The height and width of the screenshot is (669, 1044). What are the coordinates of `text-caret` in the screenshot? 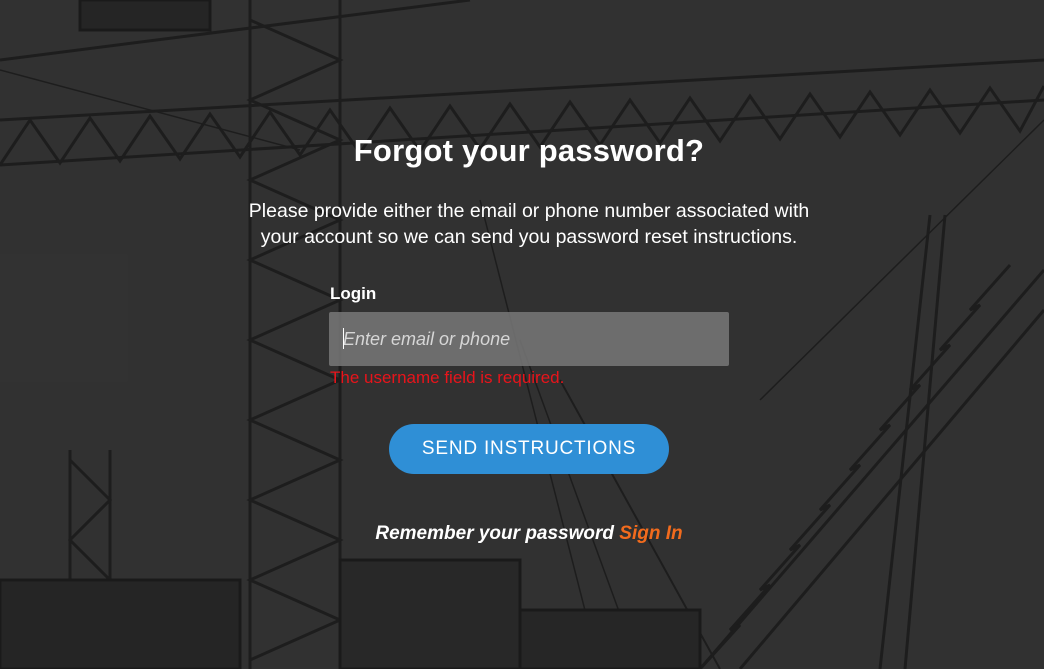 It's located at (343, 338).